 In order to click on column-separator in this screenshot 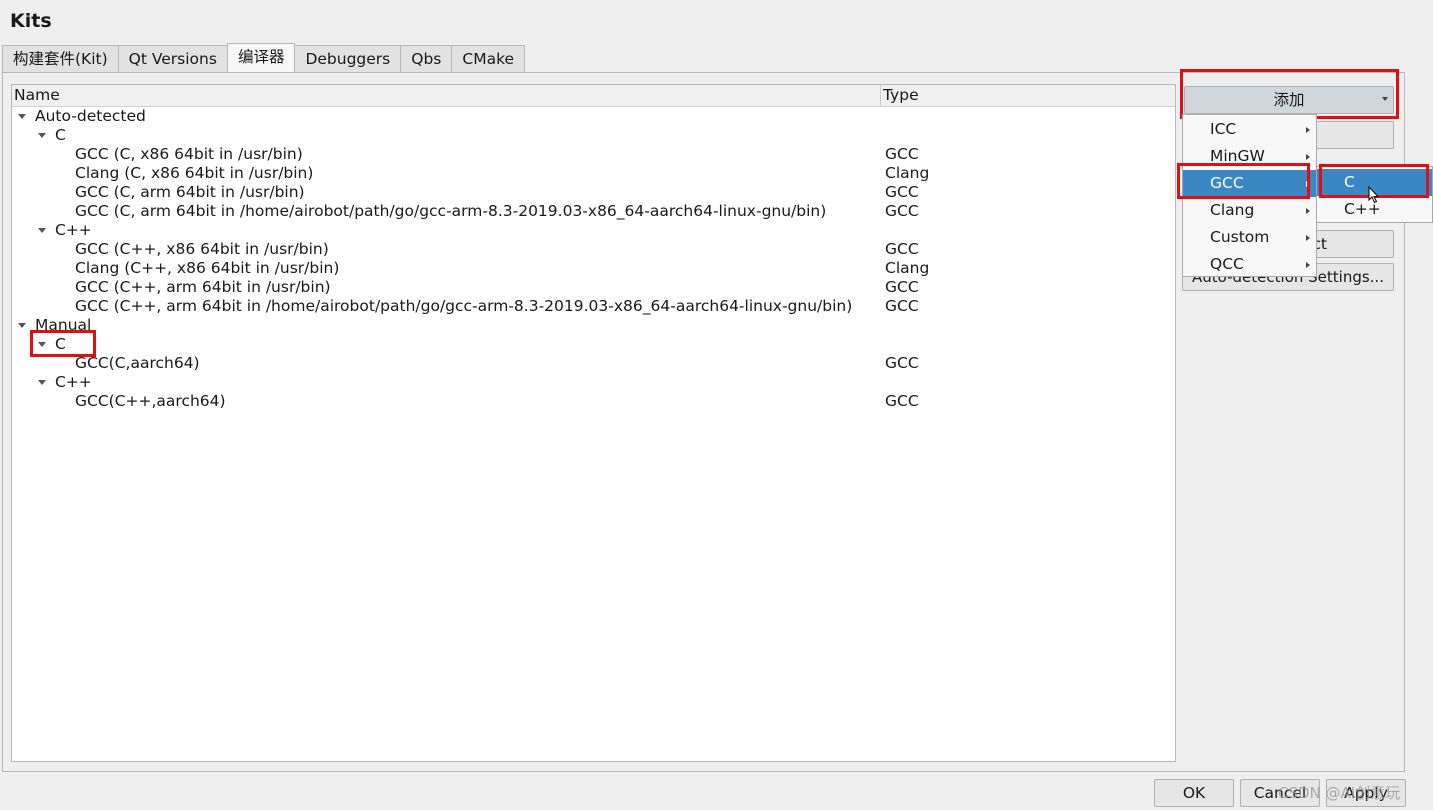, I will do `click(880, 95)`.